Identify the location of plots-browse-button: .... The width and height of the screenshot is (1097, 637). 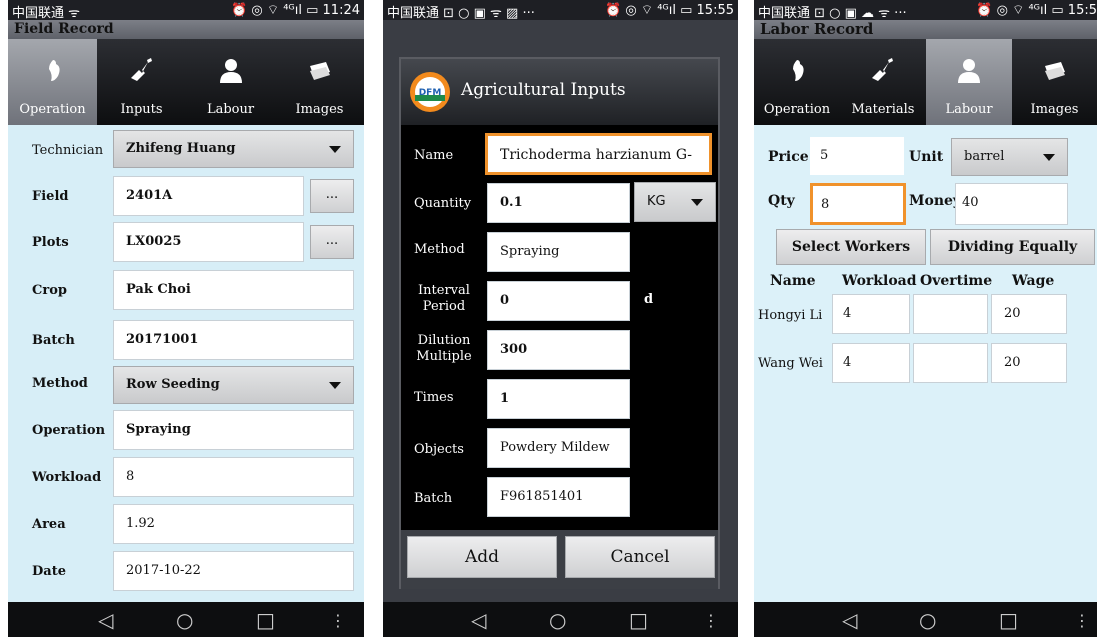
(332, 242).